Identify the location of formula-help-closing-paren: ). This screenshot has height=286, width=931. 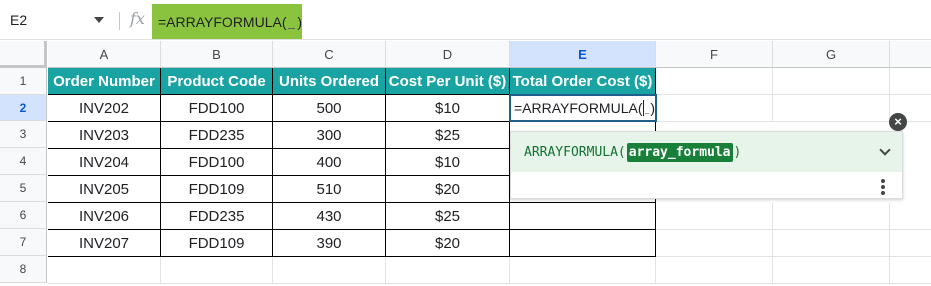
(737, 152).